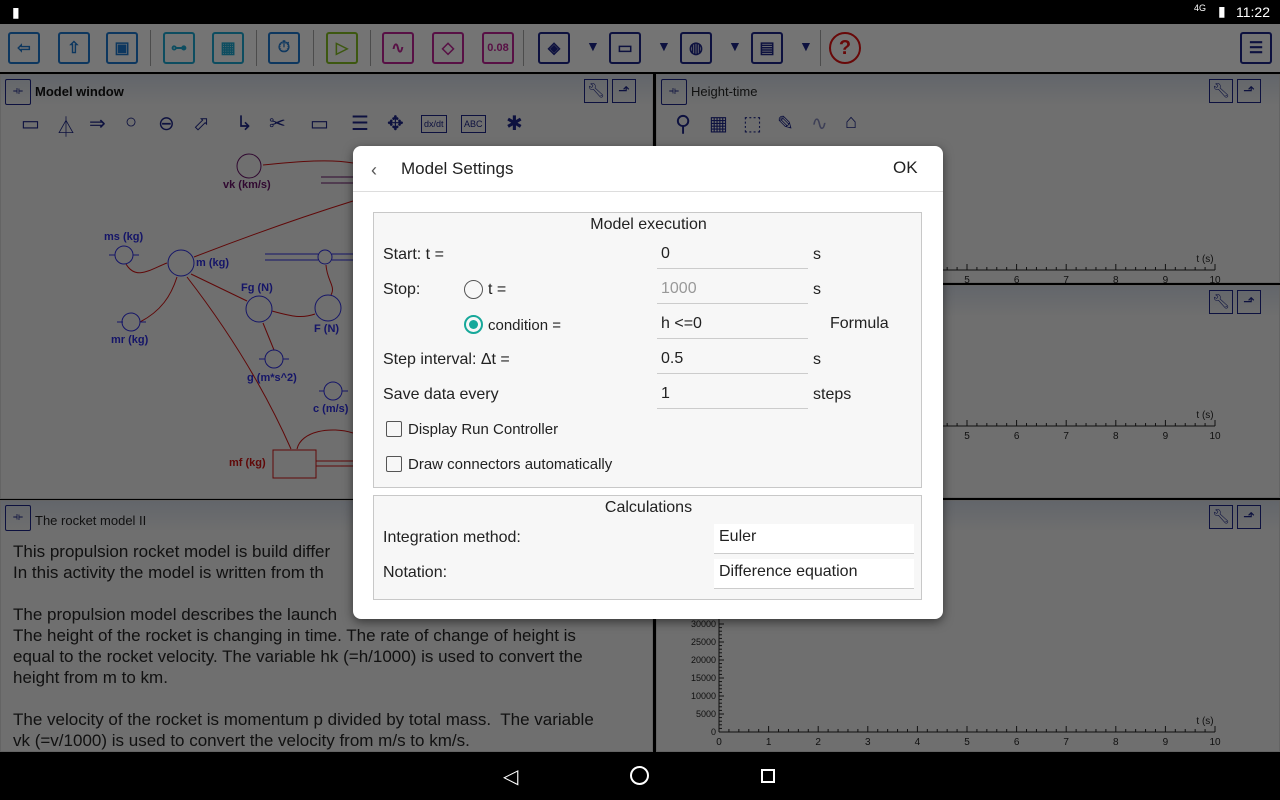  I want to click on integration-method-select: Euler, so click(814, 539).